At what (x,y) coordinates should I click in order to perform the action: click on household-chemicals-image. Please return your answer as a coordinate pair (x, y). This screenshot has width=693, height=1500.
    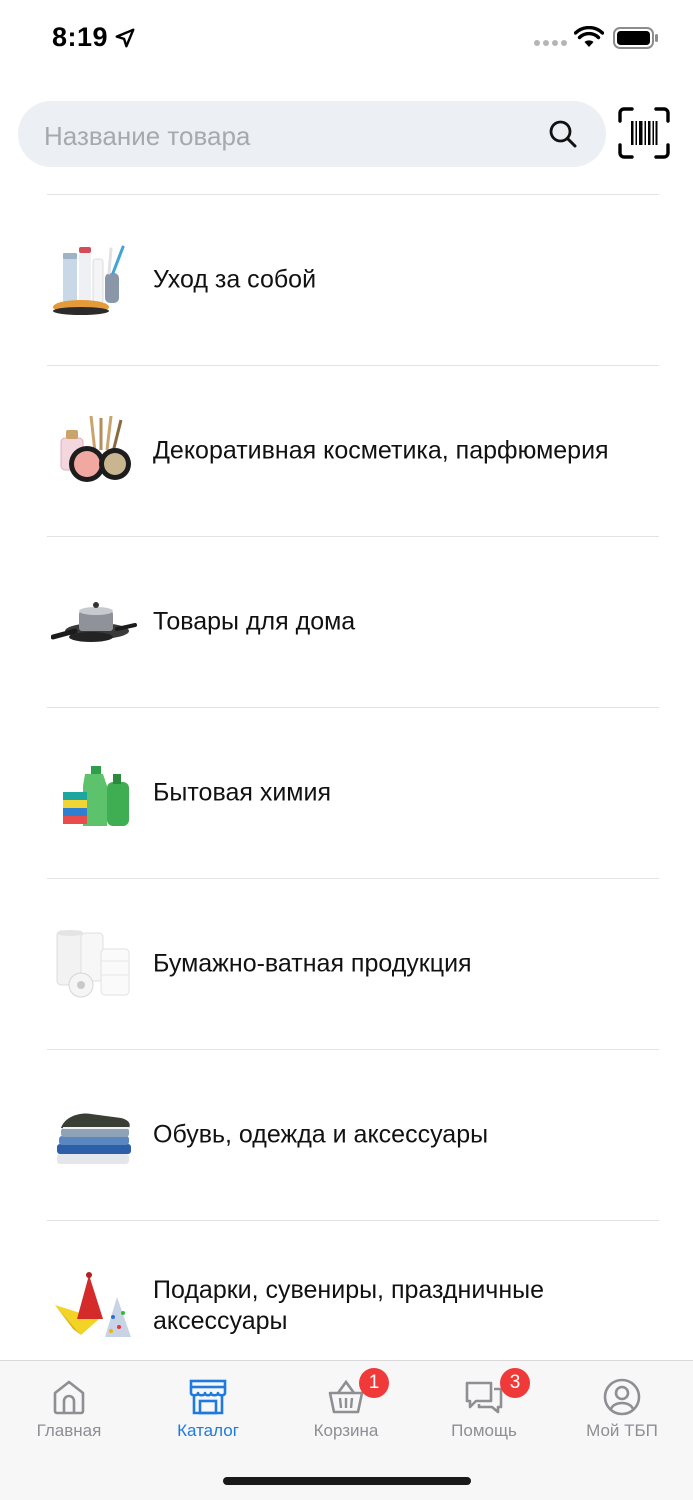
    Looking at the image, I should click on (96, 796).